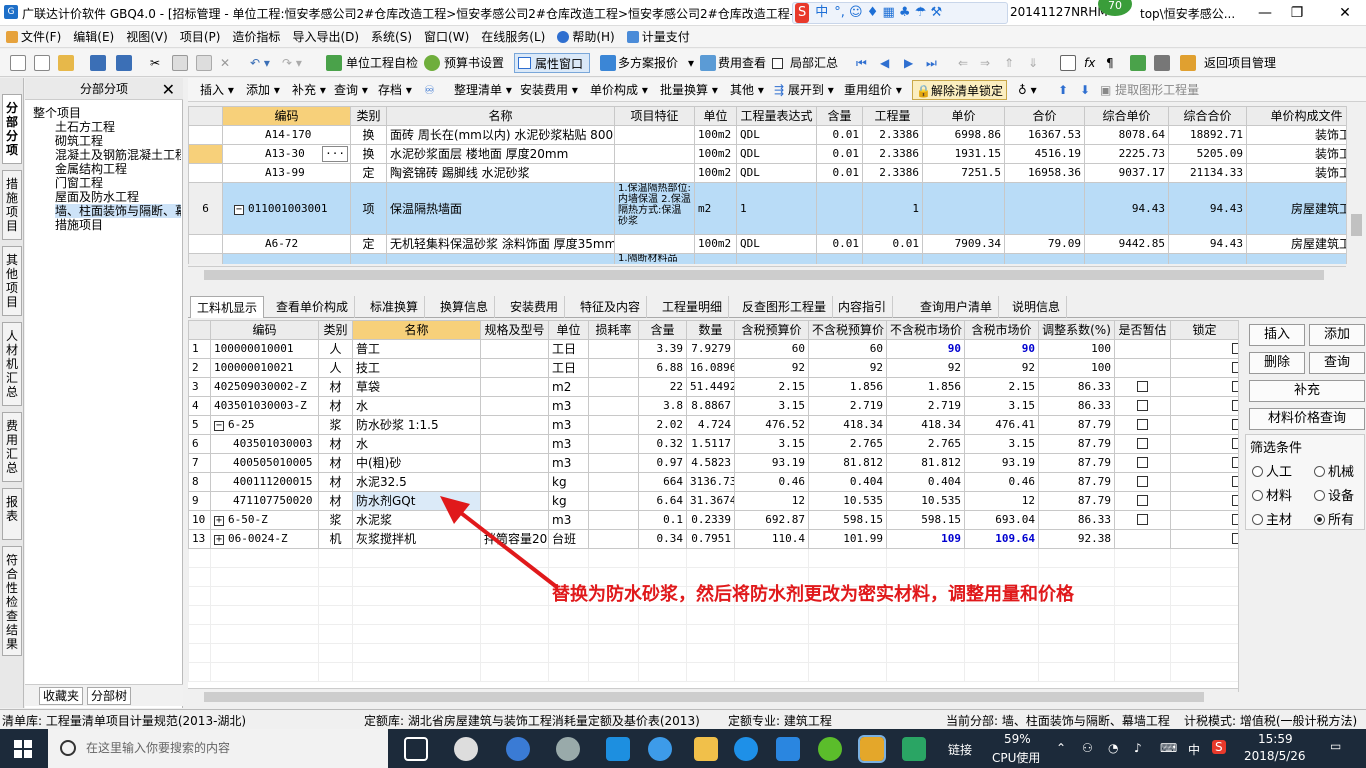  What do you see at coordinates (847, 330) in the screenshot?
I see `col-notax-budget: 不含税预算价` at bounding box center [847, 330].